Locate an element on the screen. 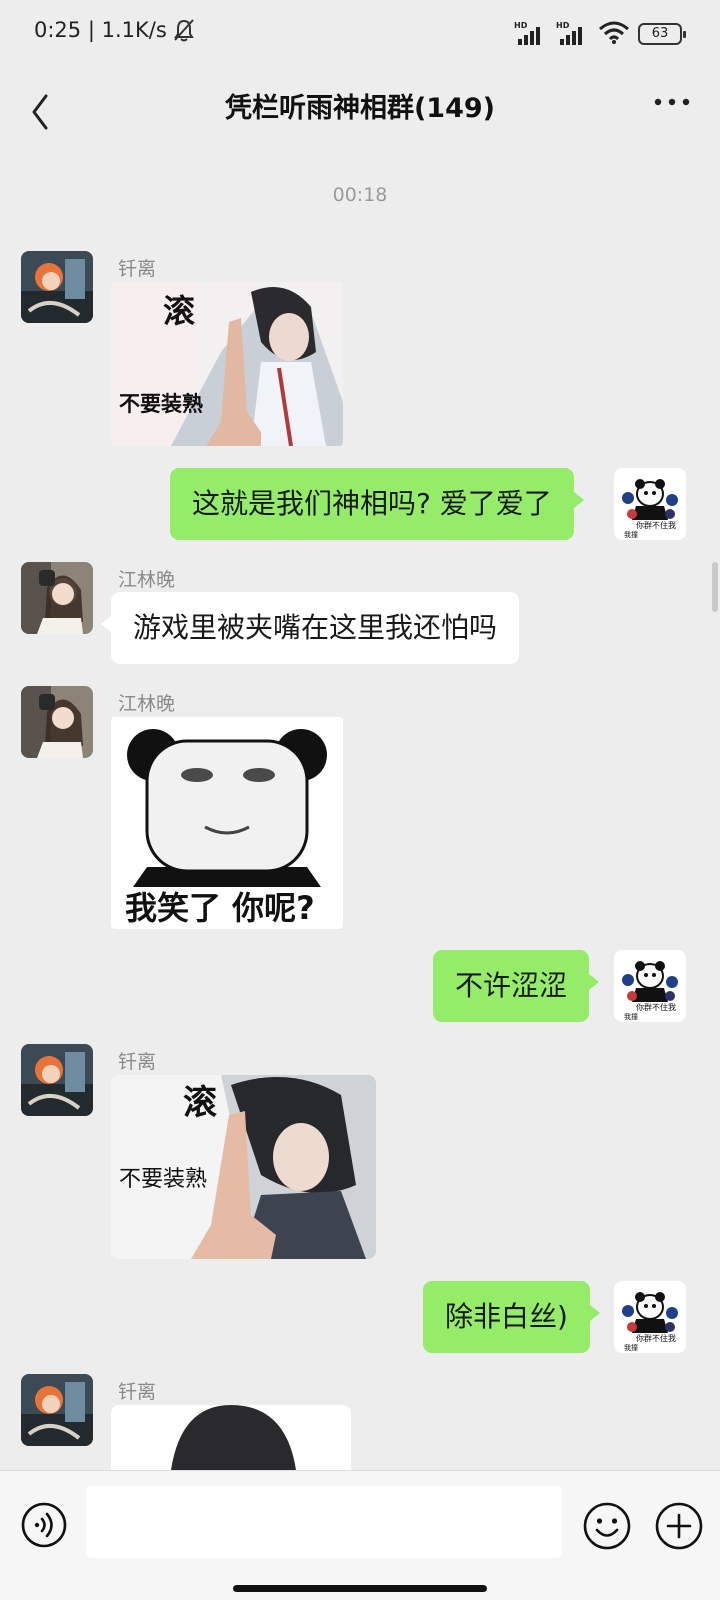 The width and height of the screenshot is (720, 1600). outgoing-message-bubble: 除非白丝) is located at coordinates (511, 1317).